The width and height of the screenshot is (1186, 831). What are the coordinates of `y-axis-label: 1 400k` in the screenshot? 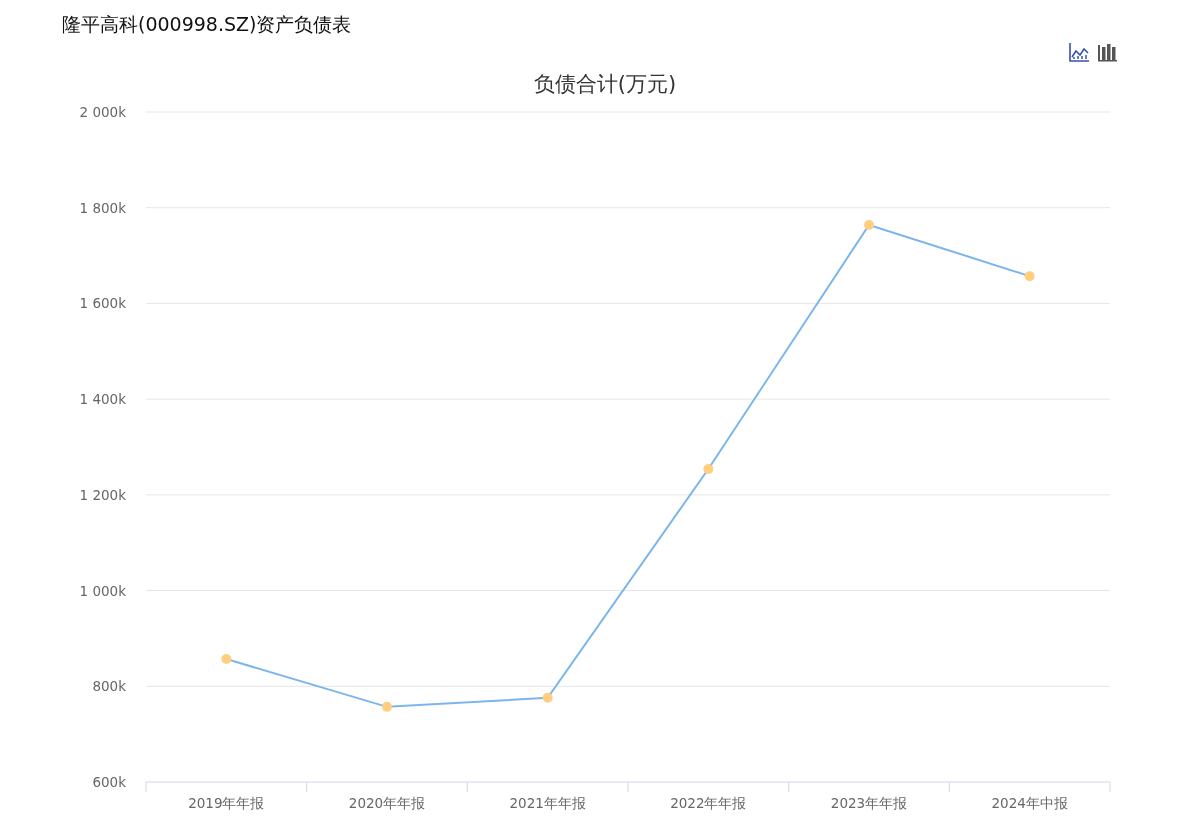 It's located at (102, 399).